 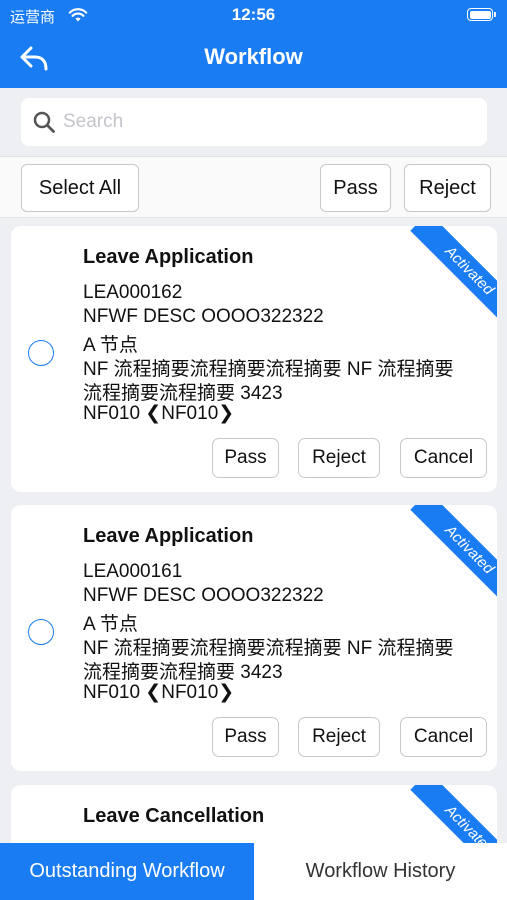 What do you see at coordinates (44, 122) in the screenshot?
I see `search-icon` at bounding box center [44, 122].